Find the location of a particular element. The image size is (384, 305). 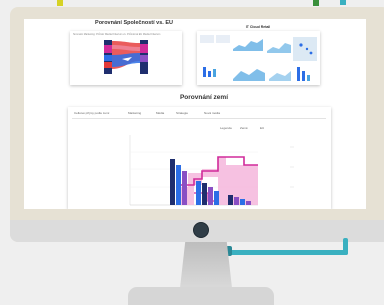

teal-cable-horizontal is located at coordinates (288, 252).